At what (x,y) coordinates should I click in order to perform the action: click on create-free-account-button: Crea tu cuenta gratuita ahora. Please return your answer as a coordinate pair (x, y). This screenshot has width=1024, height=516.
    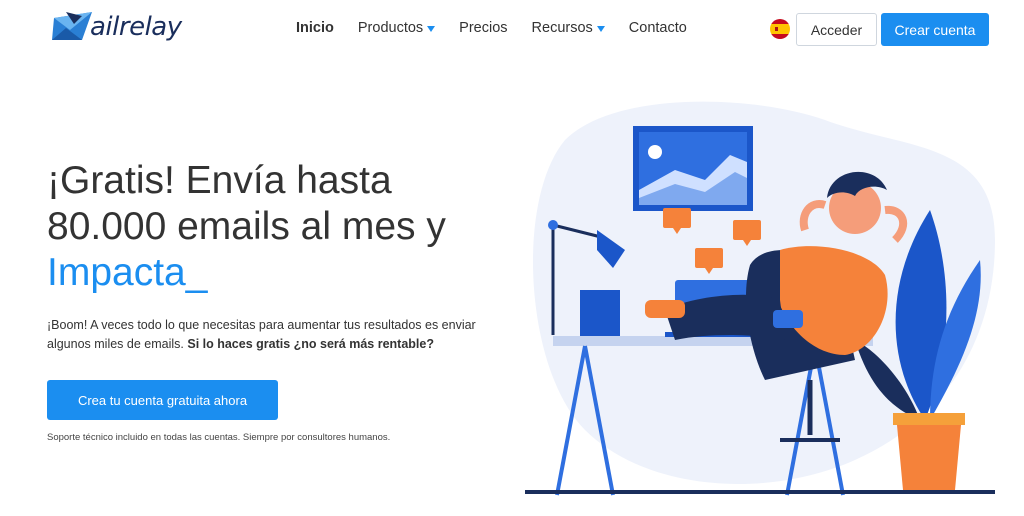
    Looking at the image, I should click on (162, 400).